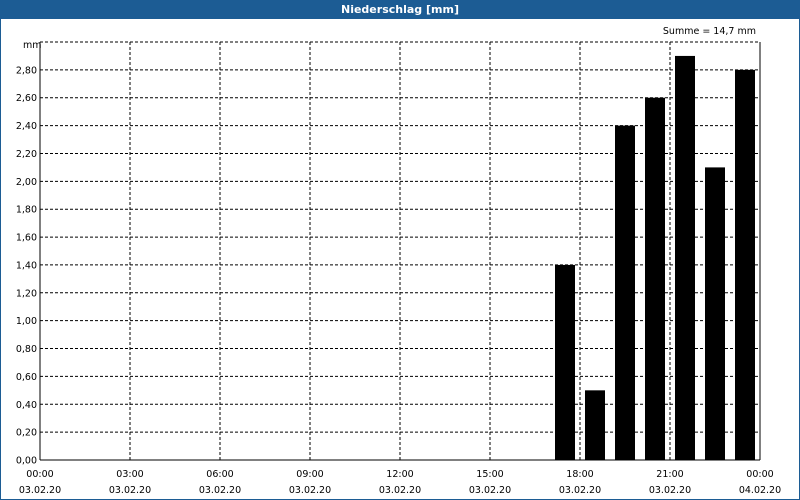 The height and width of the screenshot is (500, 800). Describe the element at coordinates (399, 474) in the screenshot. I see `x-tick-time: 12:00` at that location.